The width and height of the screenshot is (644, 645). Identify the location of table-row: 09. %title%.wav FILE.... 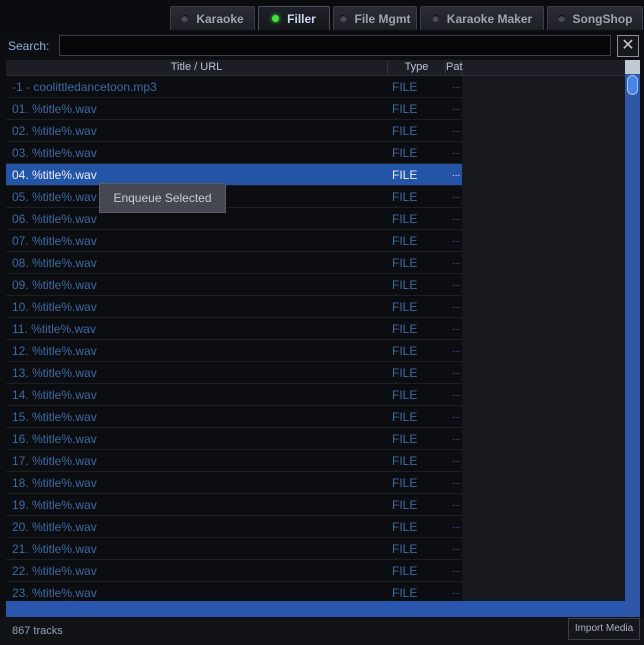
(234, 285).